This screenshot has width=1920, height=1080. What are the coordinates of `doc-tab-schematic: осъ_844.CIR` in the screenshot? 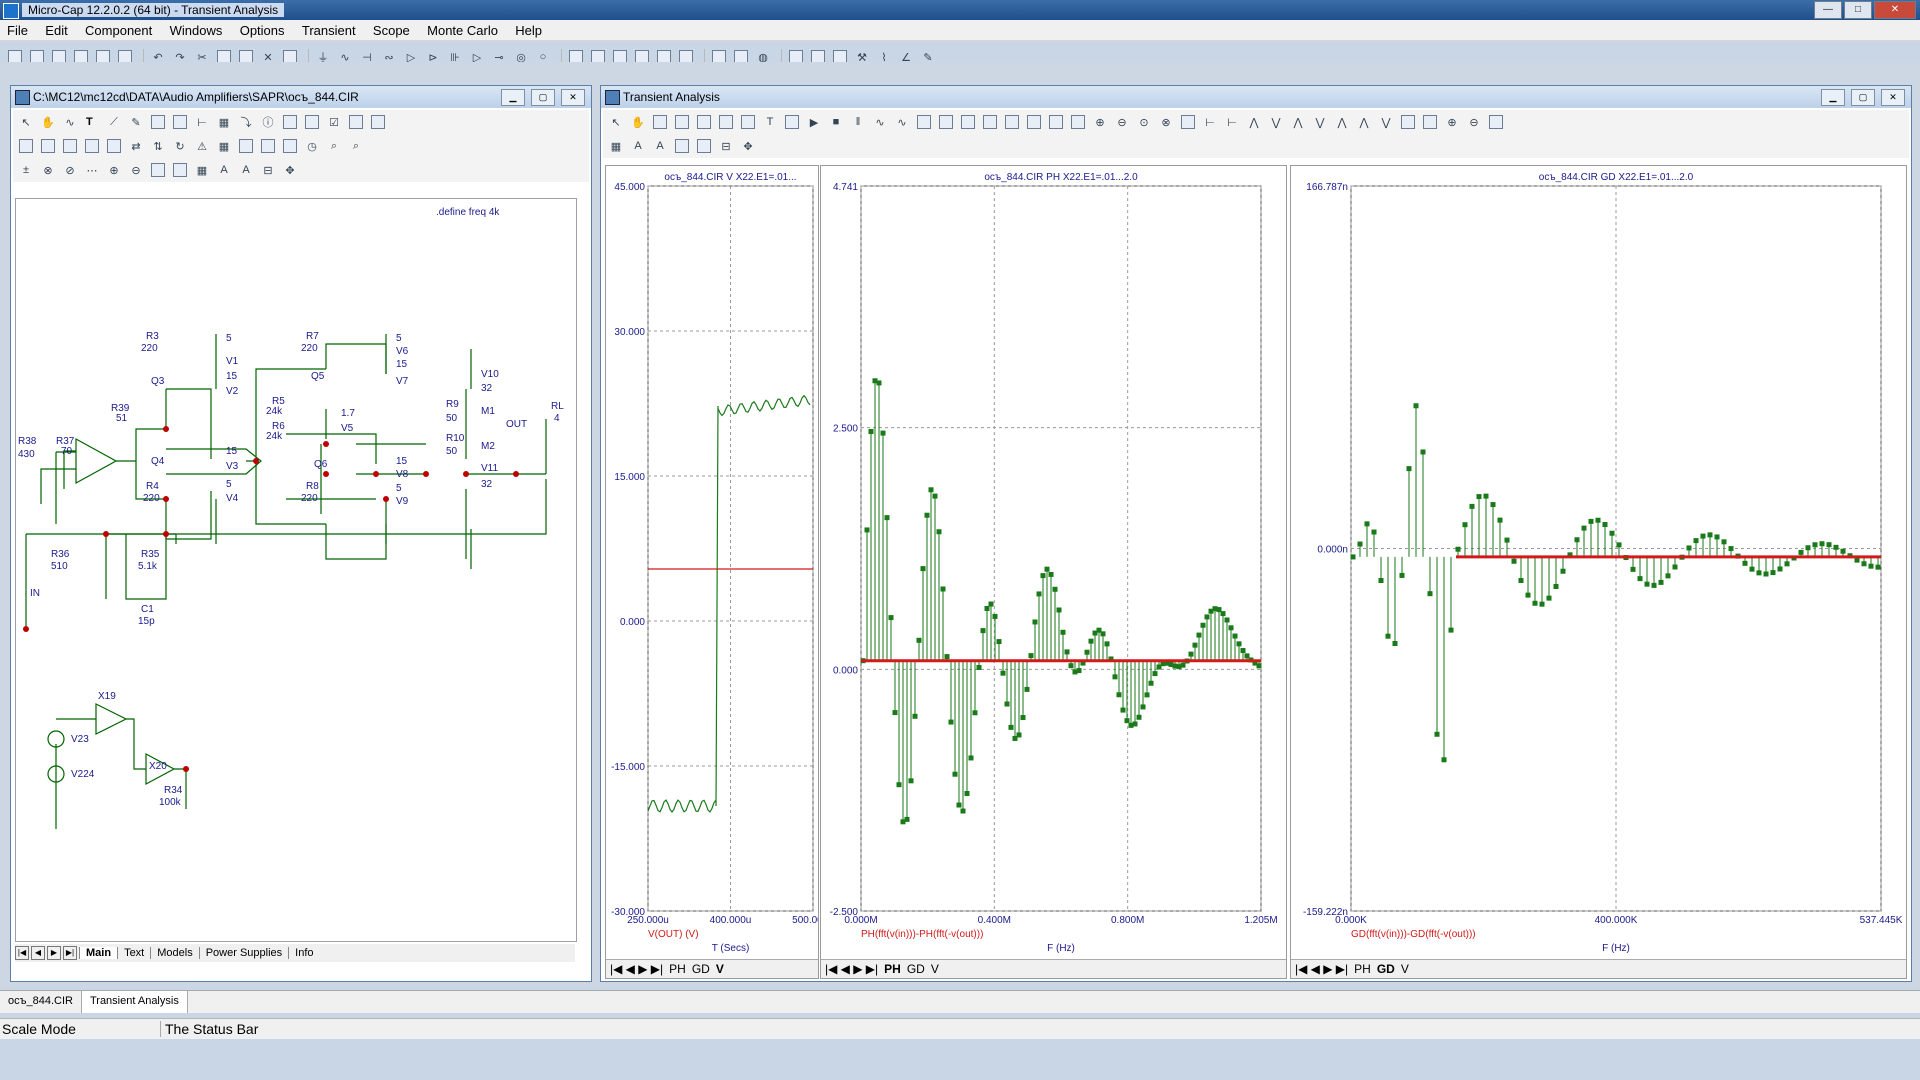 It's located at (41, 1002).